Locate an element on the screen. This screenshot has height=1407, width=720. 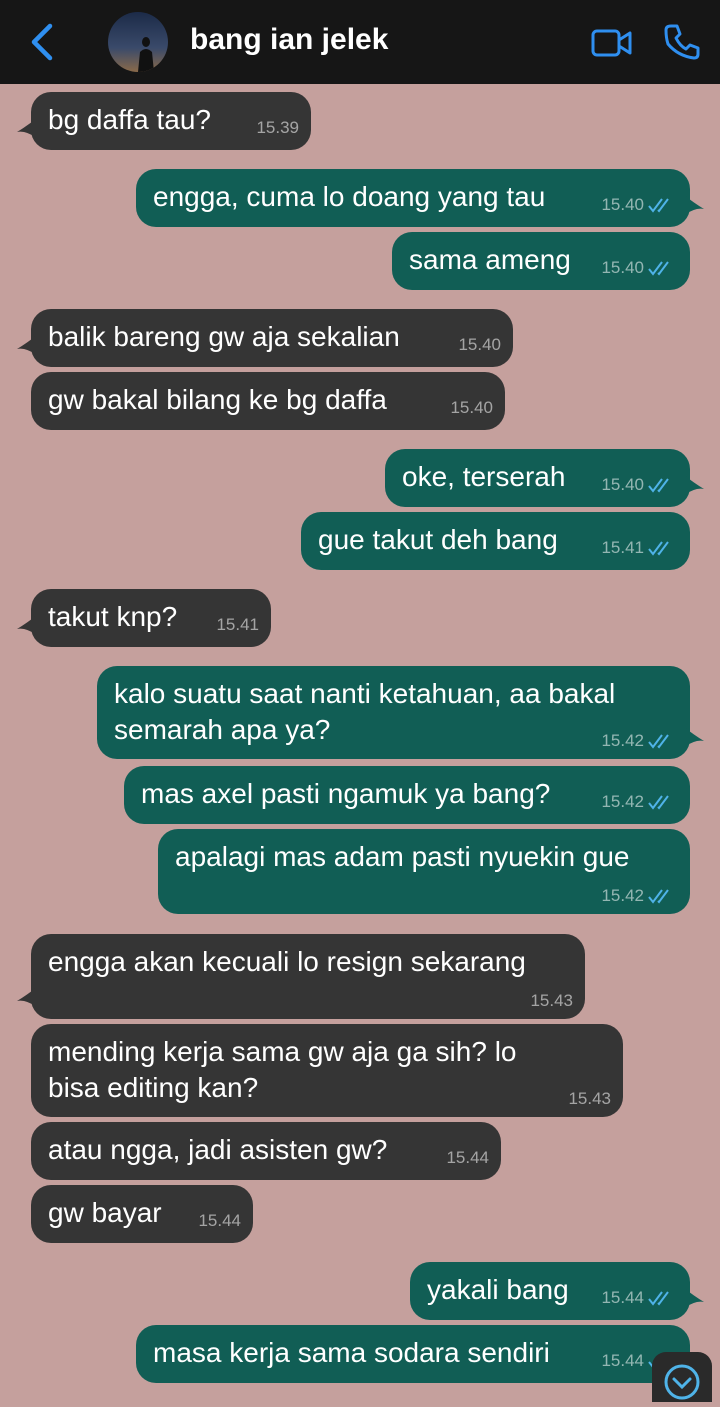
outgoing-message-bubble: yakali bang 15.44 is located at coordinates (557, 1291).